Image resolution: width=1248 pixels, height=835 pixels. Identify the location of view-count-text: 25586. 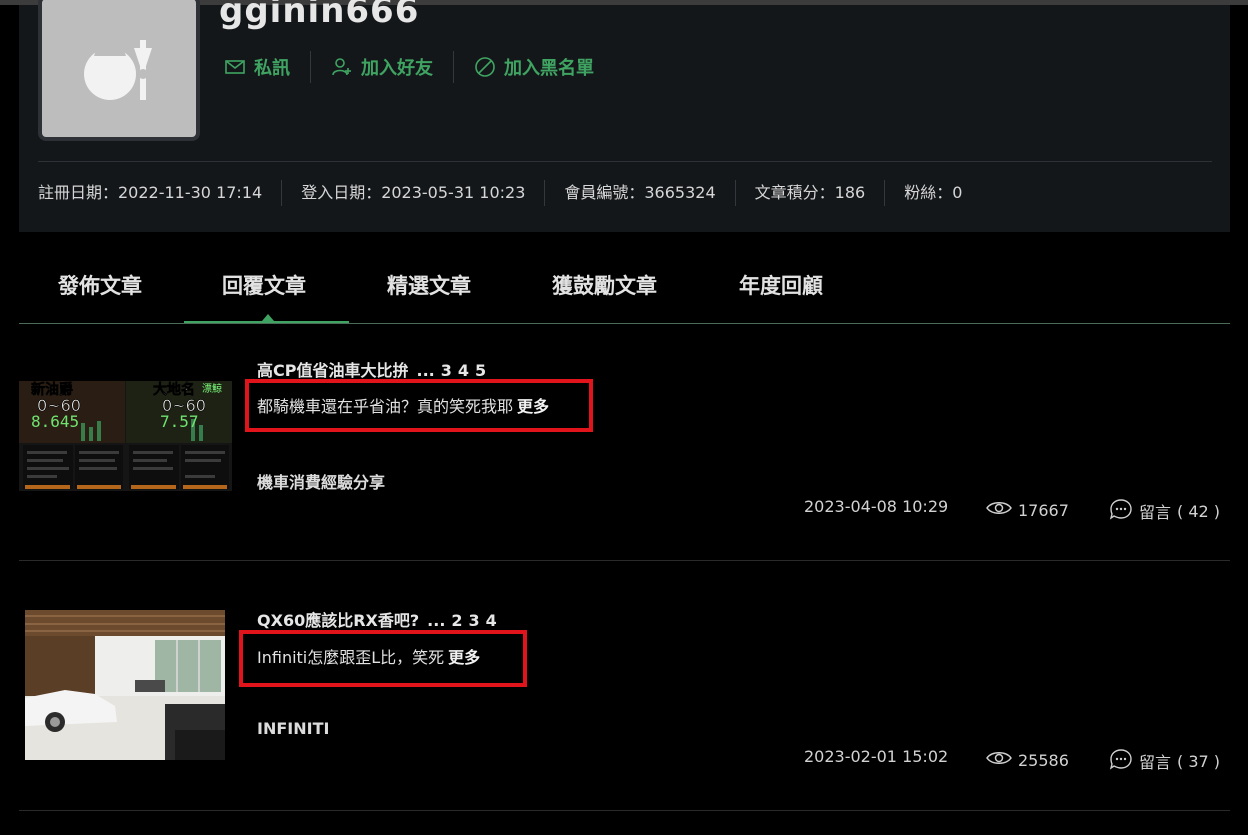
(1043, 760).